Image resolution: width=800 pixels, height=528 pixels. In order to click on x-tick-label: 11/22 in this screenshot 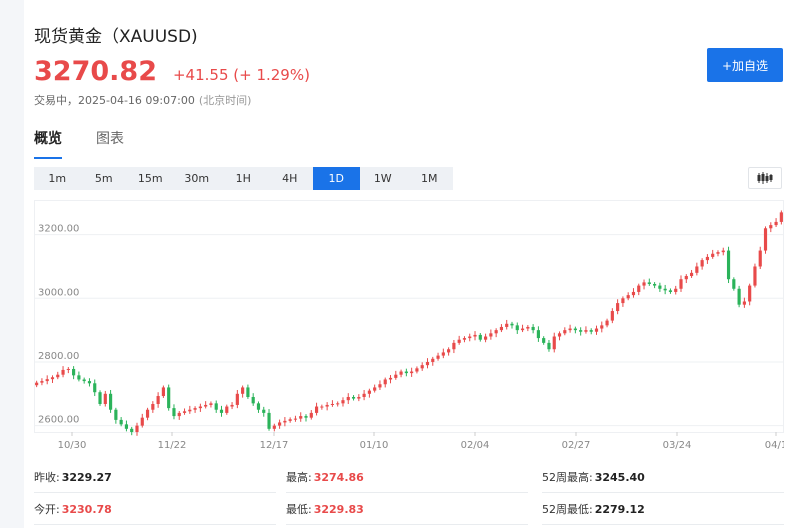, I will do `click(172, 445)`.